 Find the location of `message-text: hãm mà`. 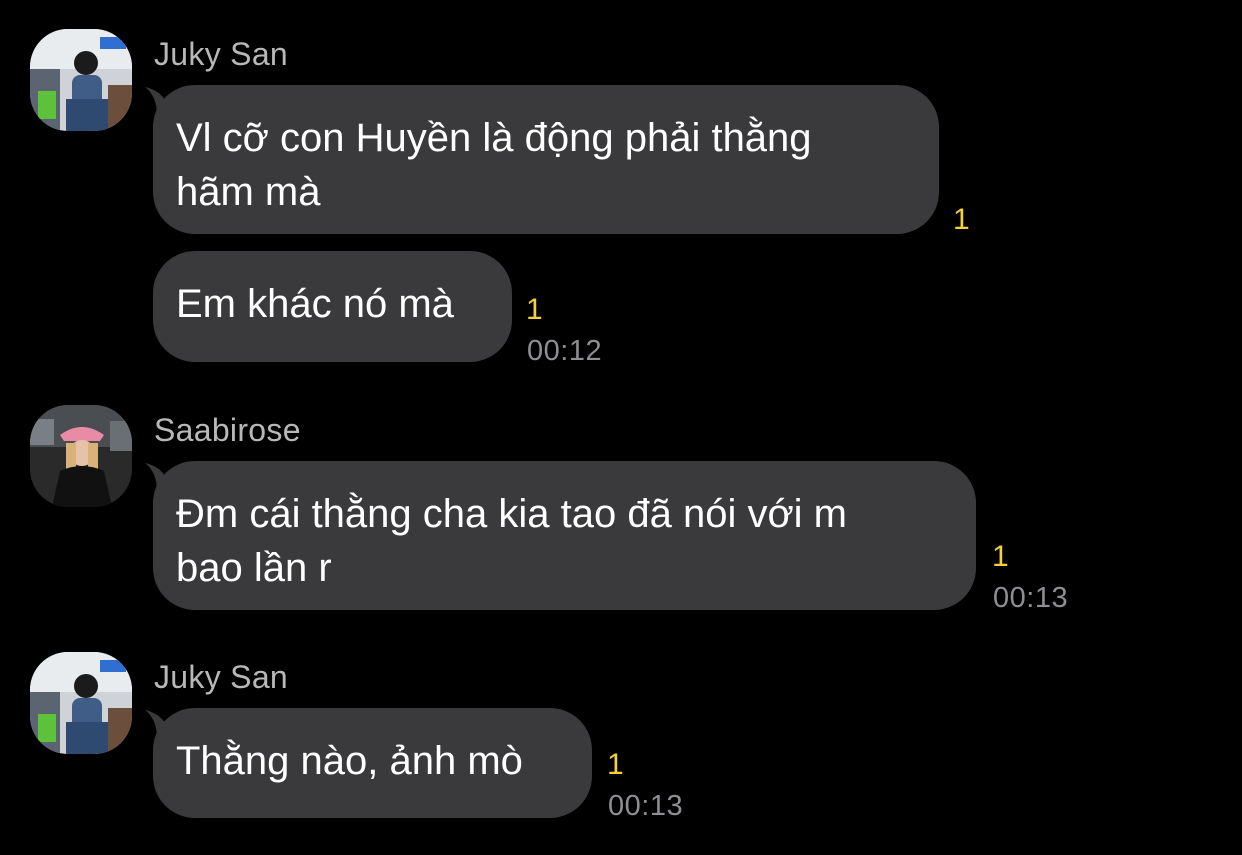

message-text: hãm mà is located at coordinates (248, 192).